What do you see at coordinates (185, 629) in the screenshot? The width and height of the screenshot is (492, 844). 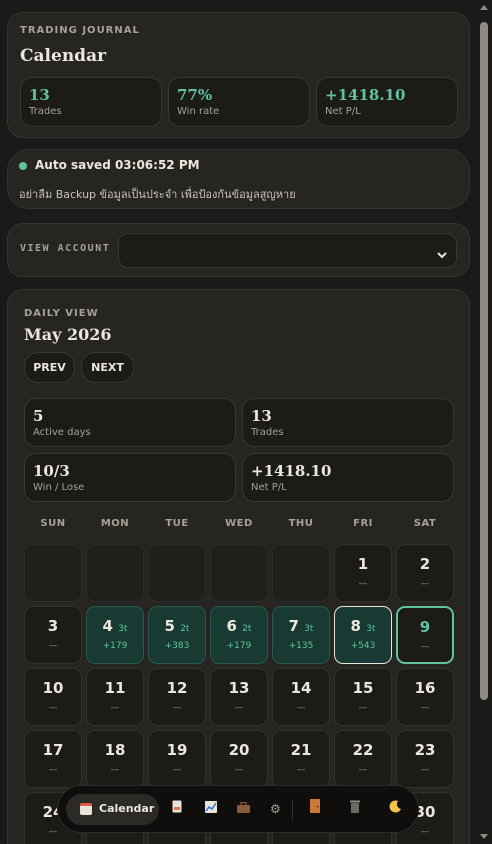 I see `trade-count: 2t` at bounding box center [185, 629].